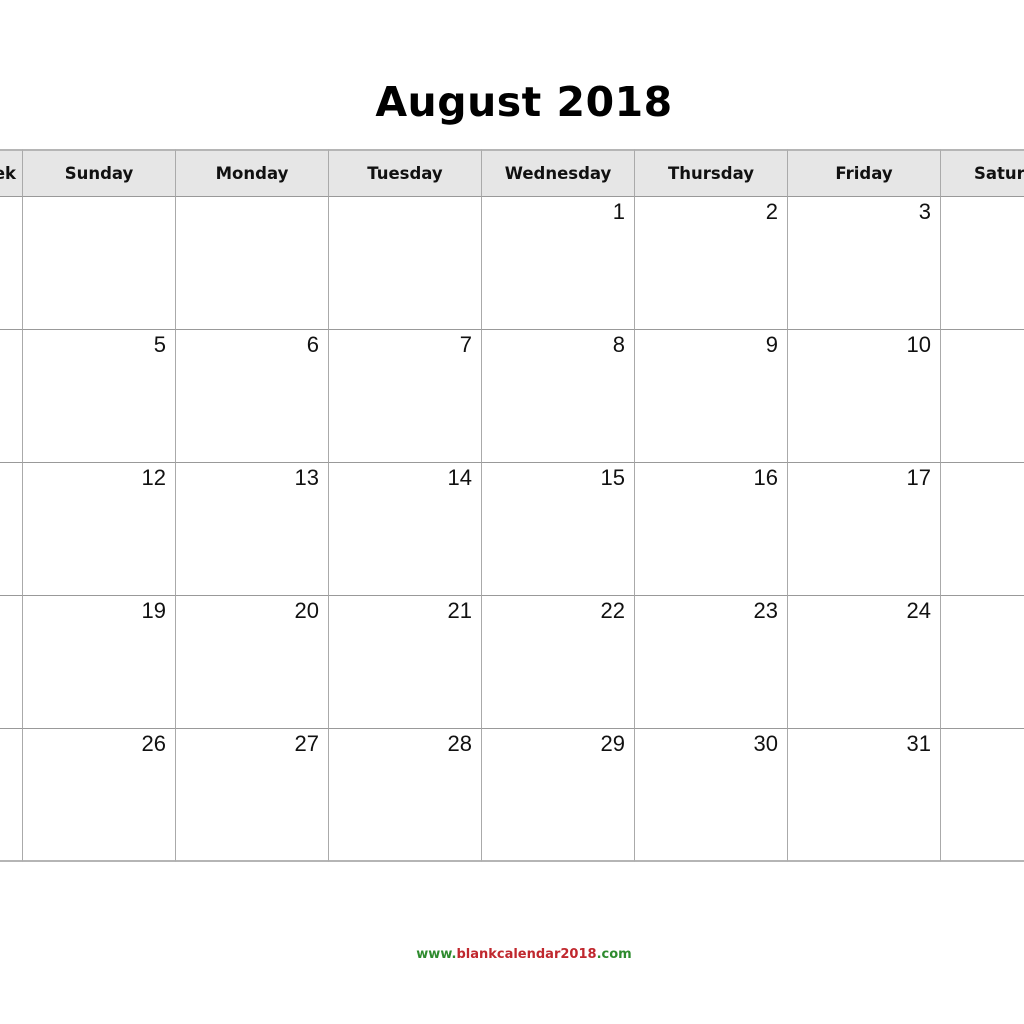  What do you see at coordinates (711, 263) in the screenshot?
I see `day-cell: 2` at bounding box center [711, 263].